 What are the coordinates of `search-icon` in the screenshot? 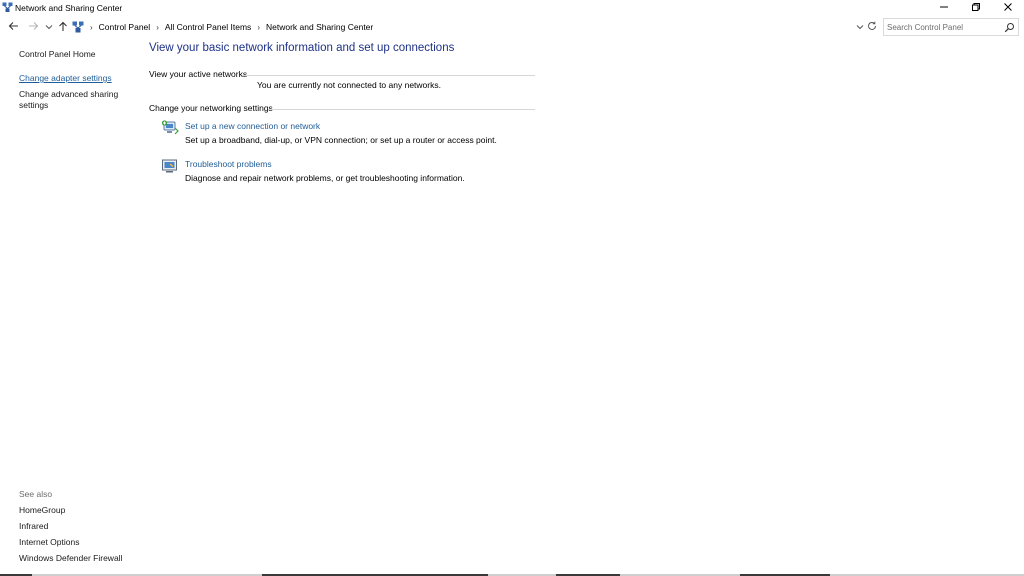 It's located at (1009, 27).